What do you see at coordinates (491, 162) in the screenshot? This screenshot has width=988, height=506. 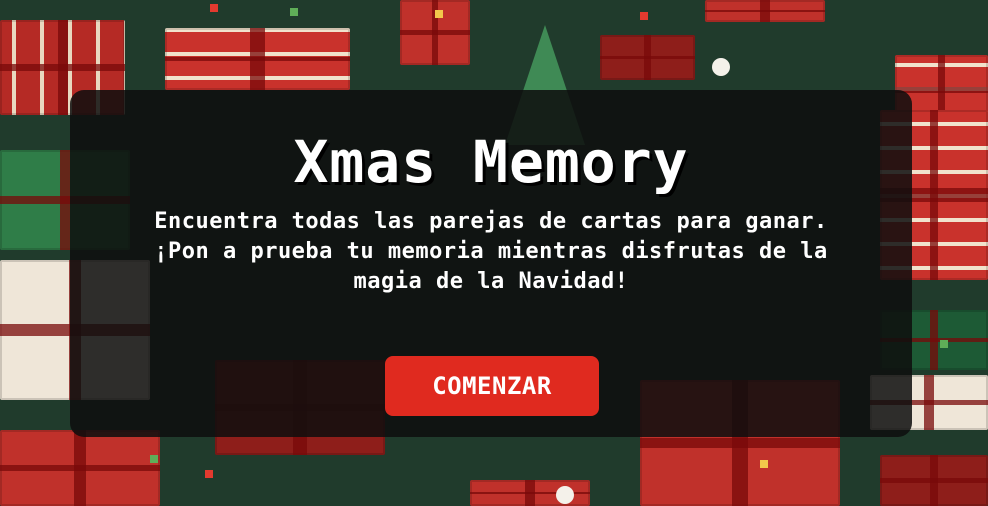 I see `game-title: Xmas Memory` at bounding box center [491, 162].